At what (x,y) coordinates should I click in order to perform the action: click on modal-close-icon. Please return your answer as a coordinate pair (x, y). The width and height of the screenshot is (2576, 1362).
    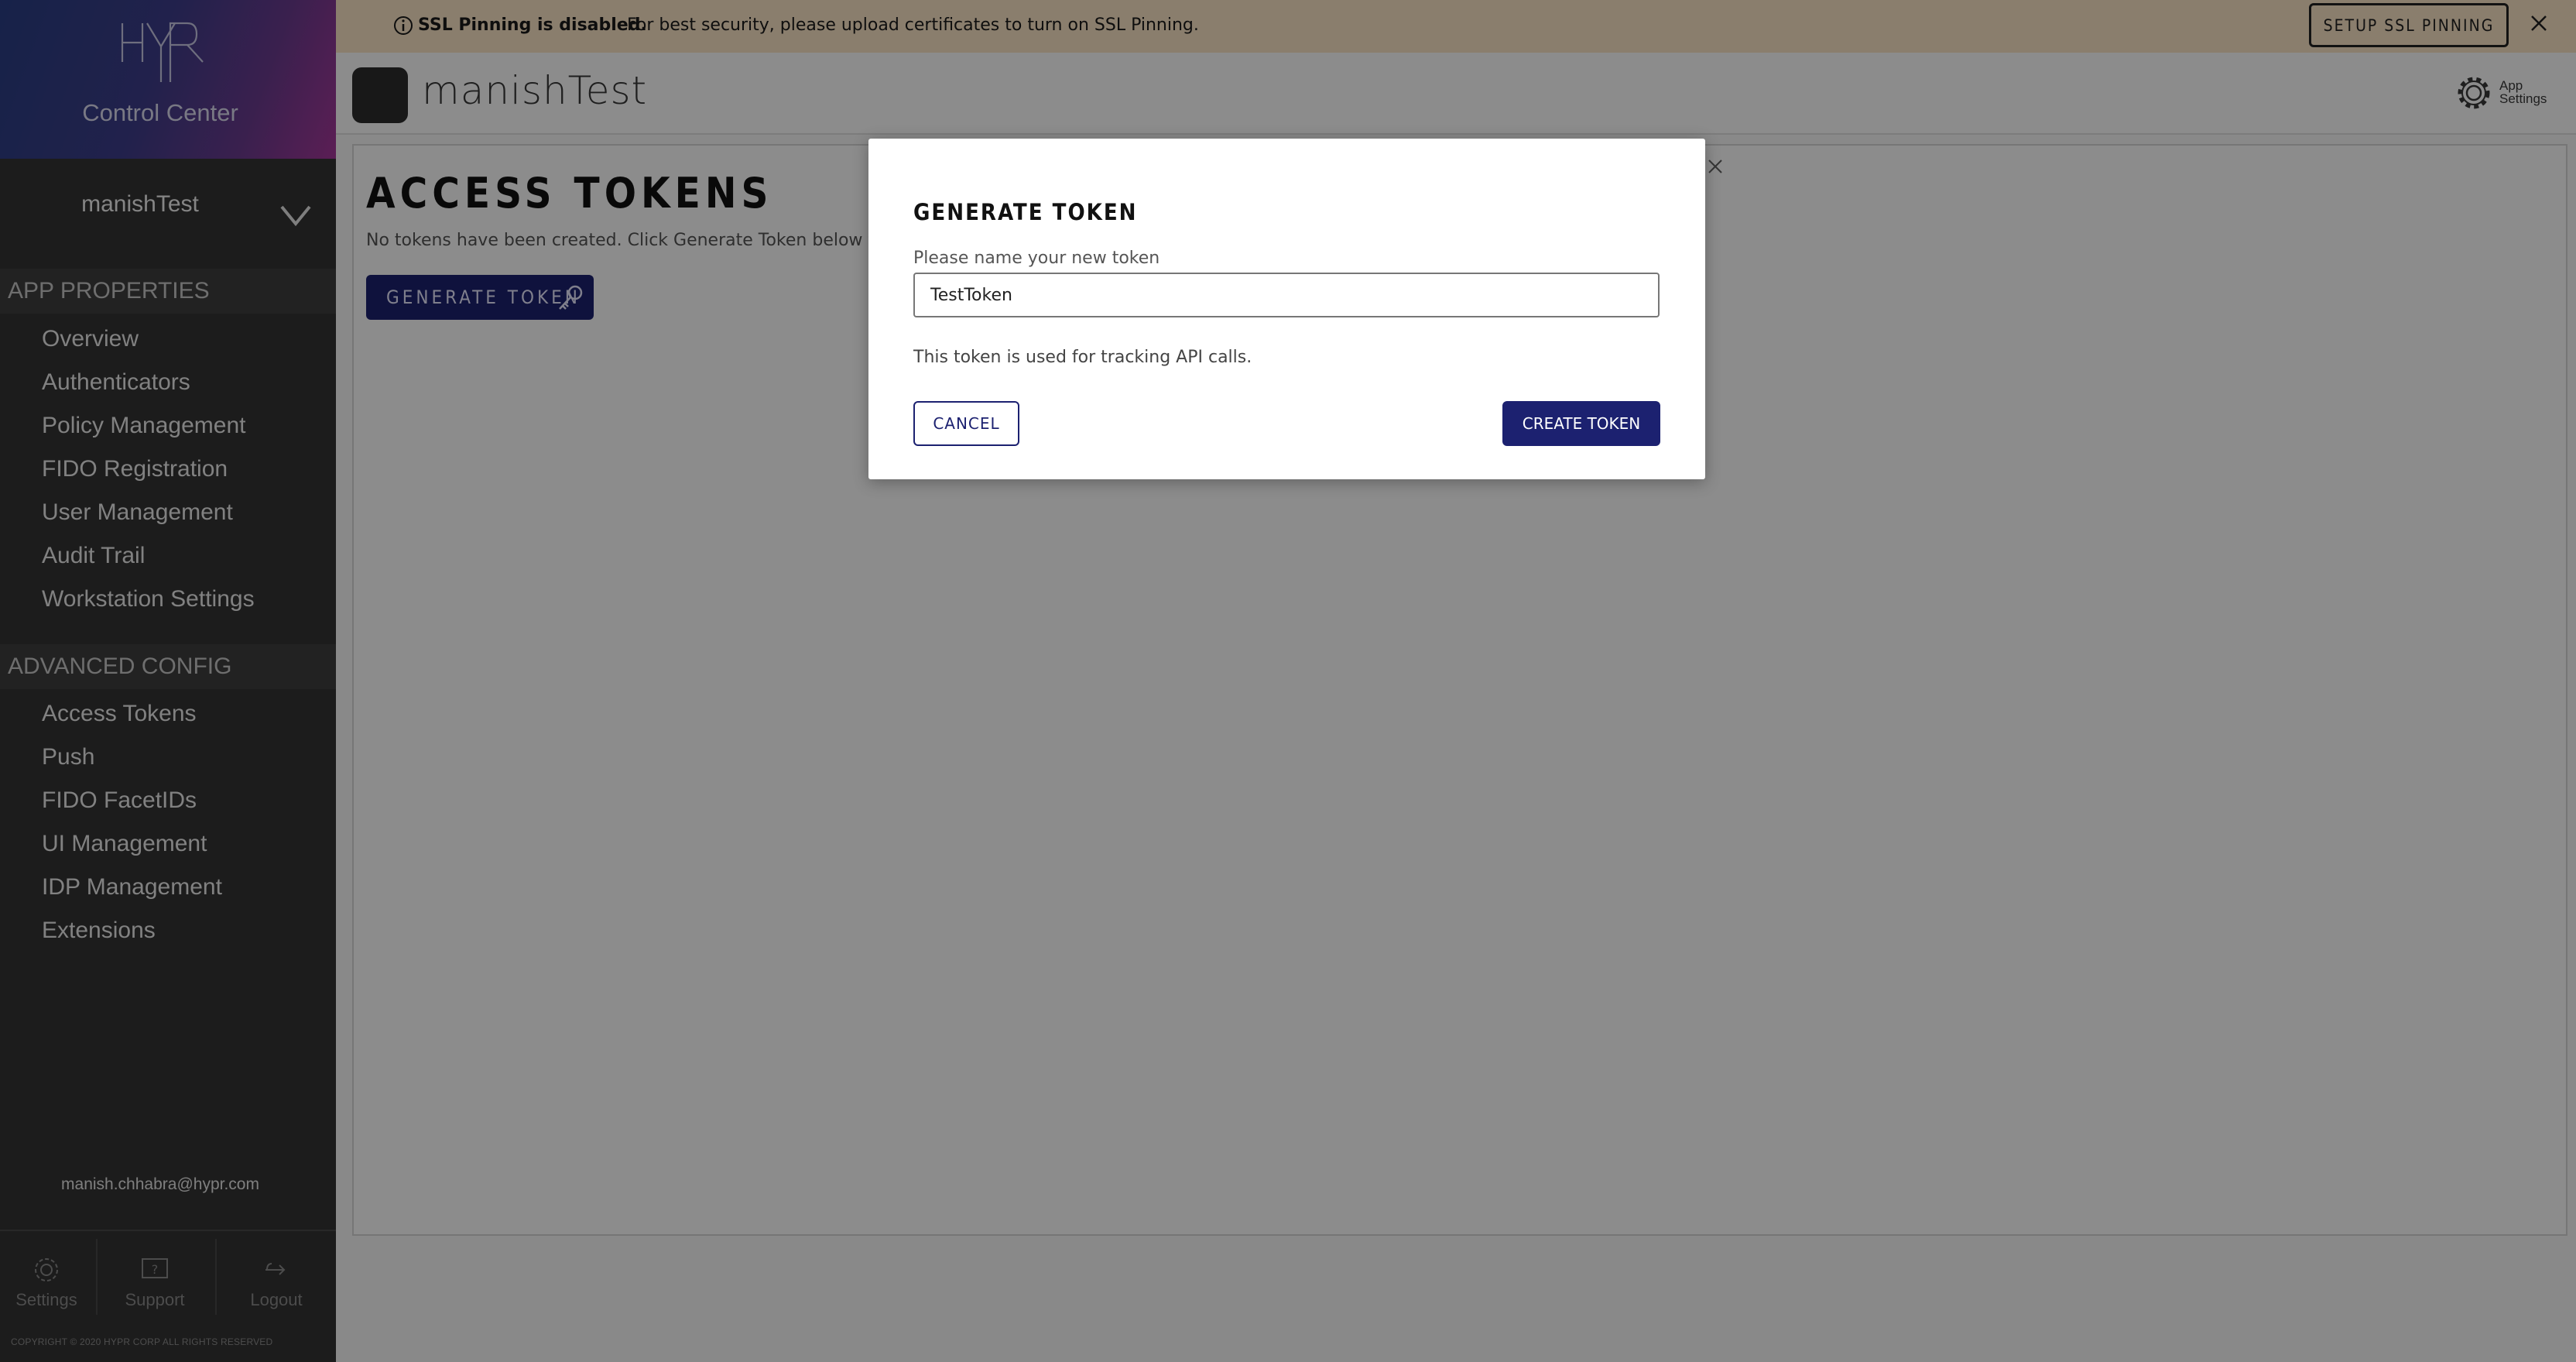
    Looking at the image, I should click on (1715, 166).